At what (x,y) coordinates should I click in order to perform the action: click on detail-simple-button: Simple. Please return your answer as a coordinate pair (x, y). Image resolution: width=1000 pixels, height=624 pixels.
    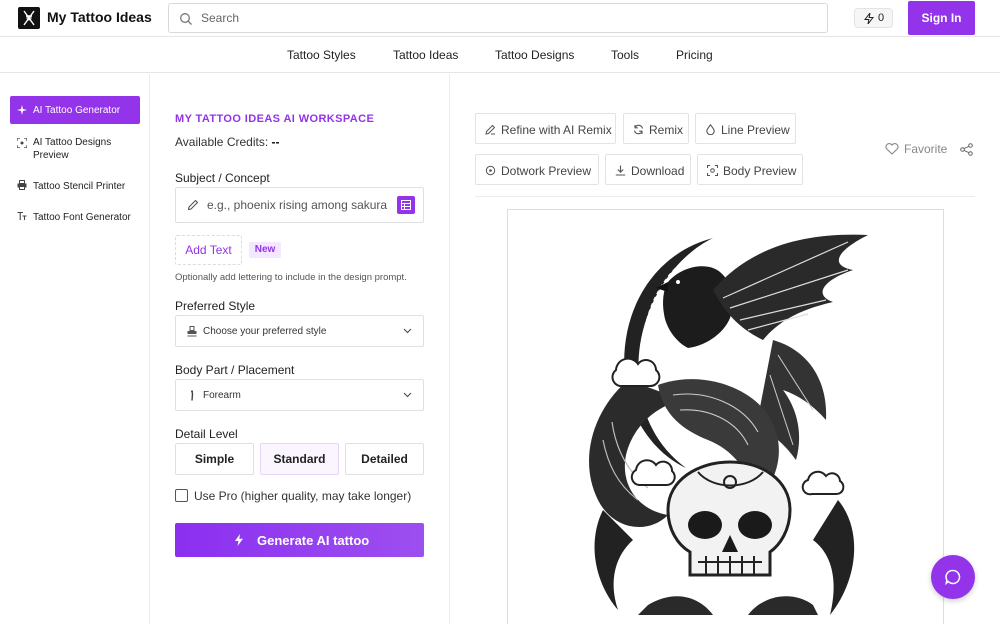
    Looking at the image, I should click on (214, 459).